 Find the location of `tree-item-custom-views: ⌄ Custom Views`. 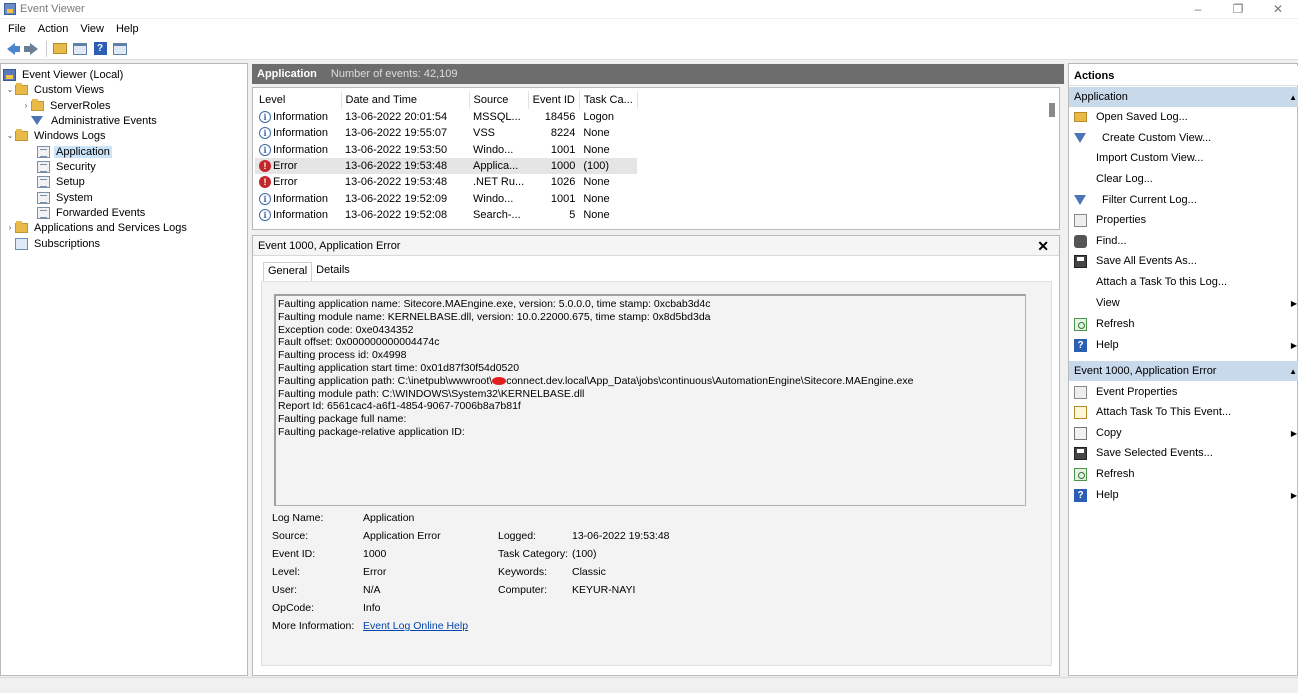

tree-item-custom-views: ⌄ Custom Views is located at coordinates (55, 89).